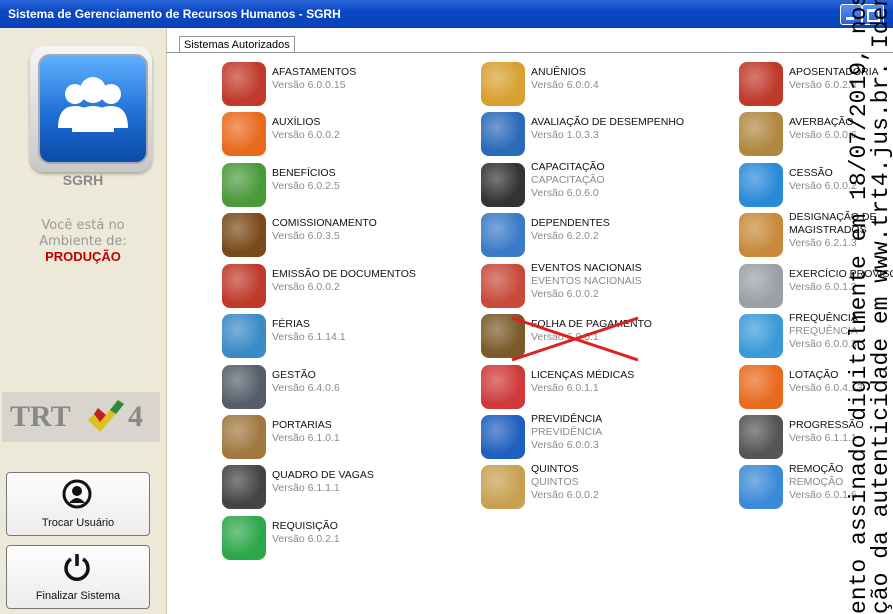  What do you see at coordinates (342, 135) in the screenshot?
I see `module-aux-lios: AUXÍLIOS Versão 6.0.0.2` at bounding box center [342, 135].